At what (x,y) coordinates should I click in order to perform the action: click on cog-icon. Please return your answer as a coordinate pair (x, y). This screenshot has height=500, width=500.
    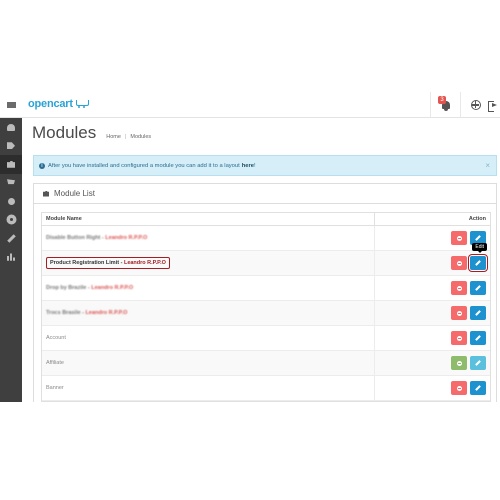
    Looking at the image, I should click on (11, 220).